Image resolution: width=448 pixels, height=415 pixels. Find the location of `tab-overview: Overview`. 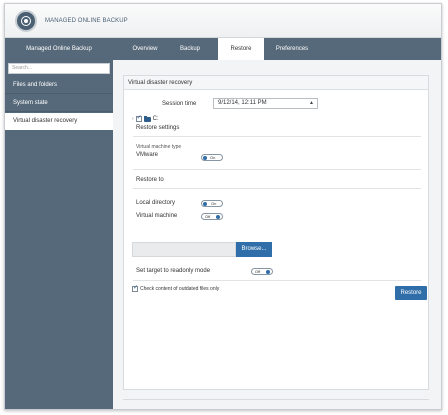

tab-overview: Overview is located at coordinates (145, 49).